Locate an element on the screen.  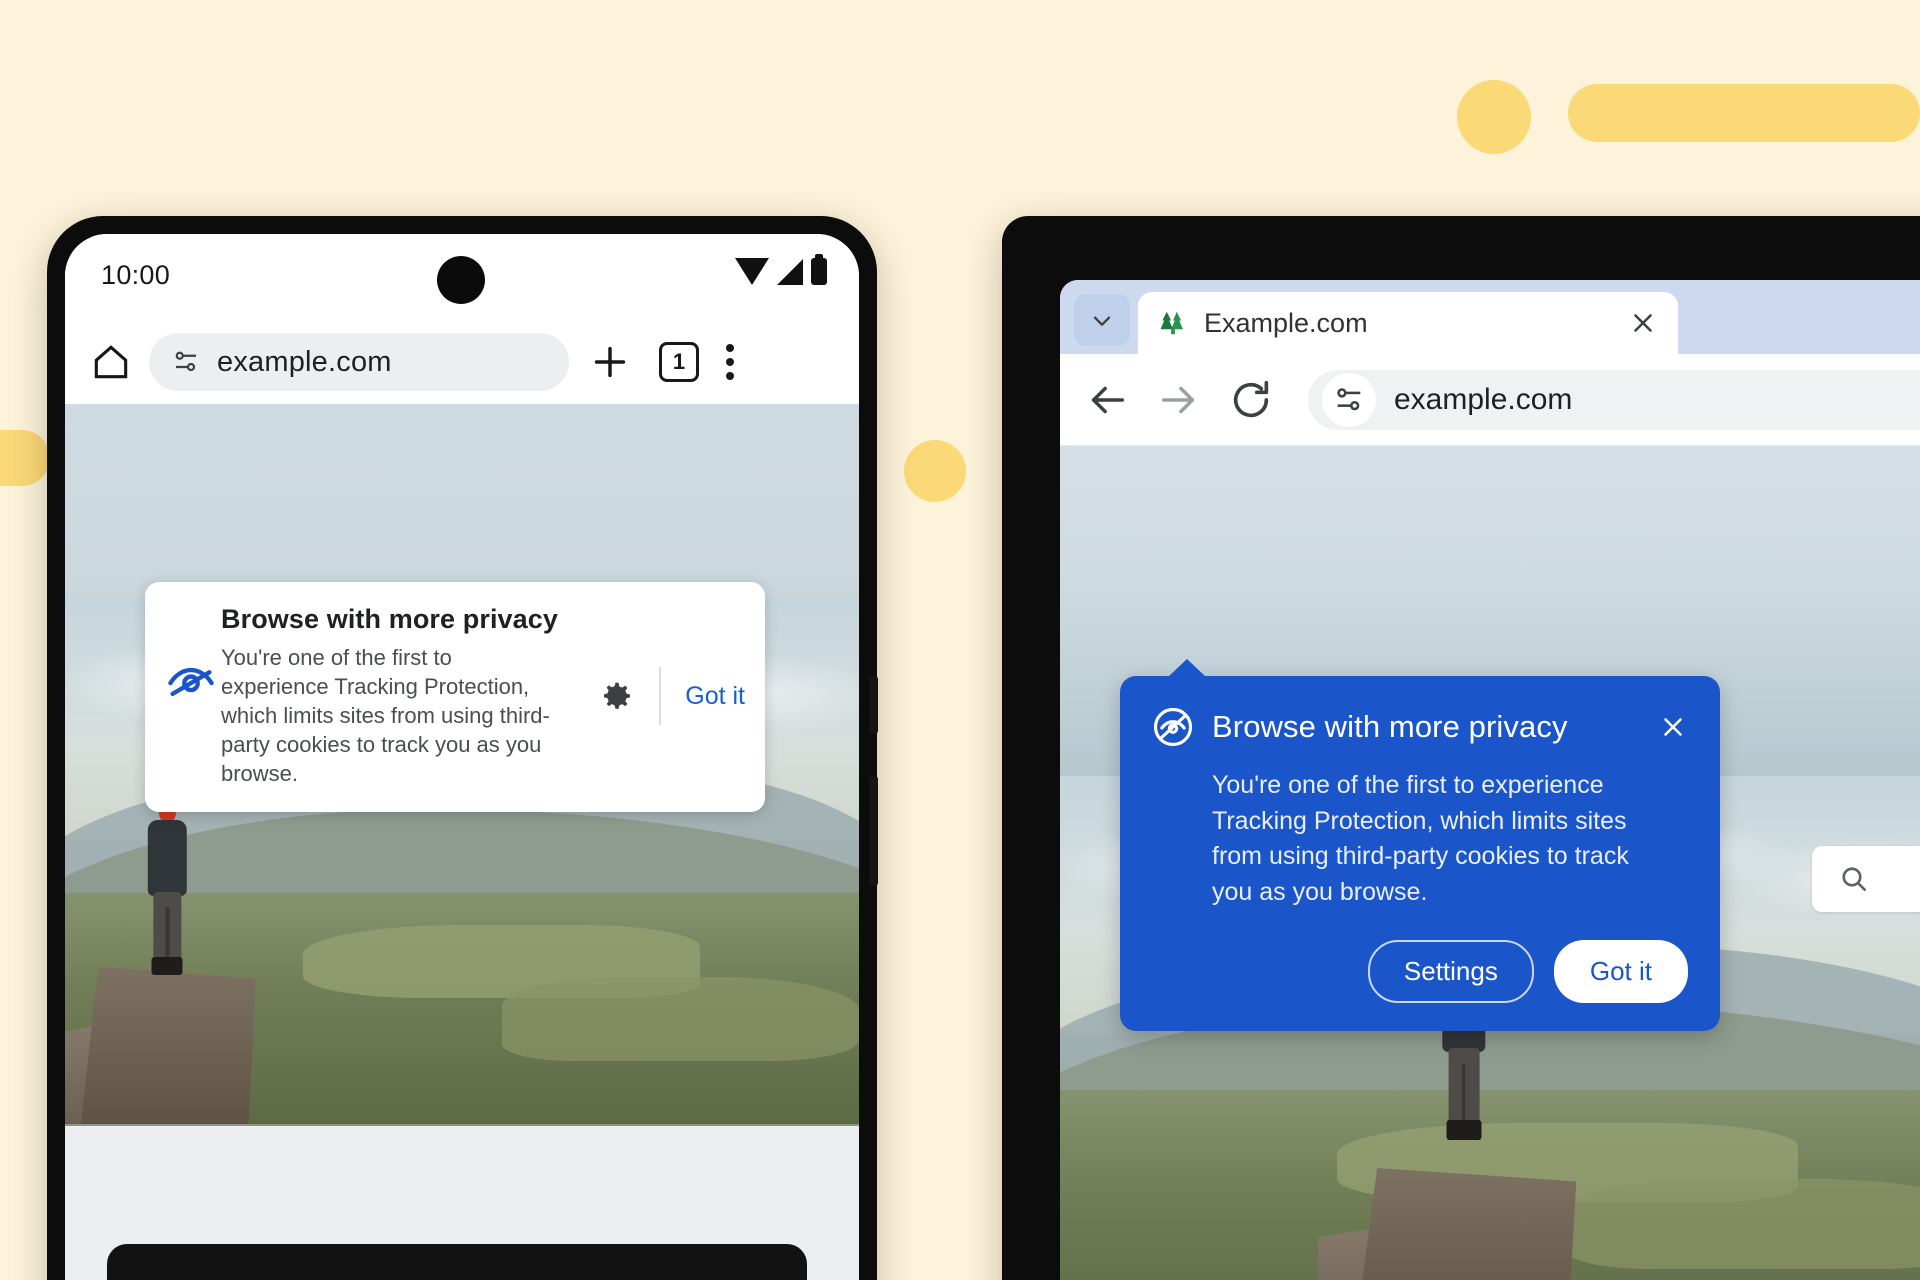
phone-url-bar: example.com is located at coordinates (359, 362).